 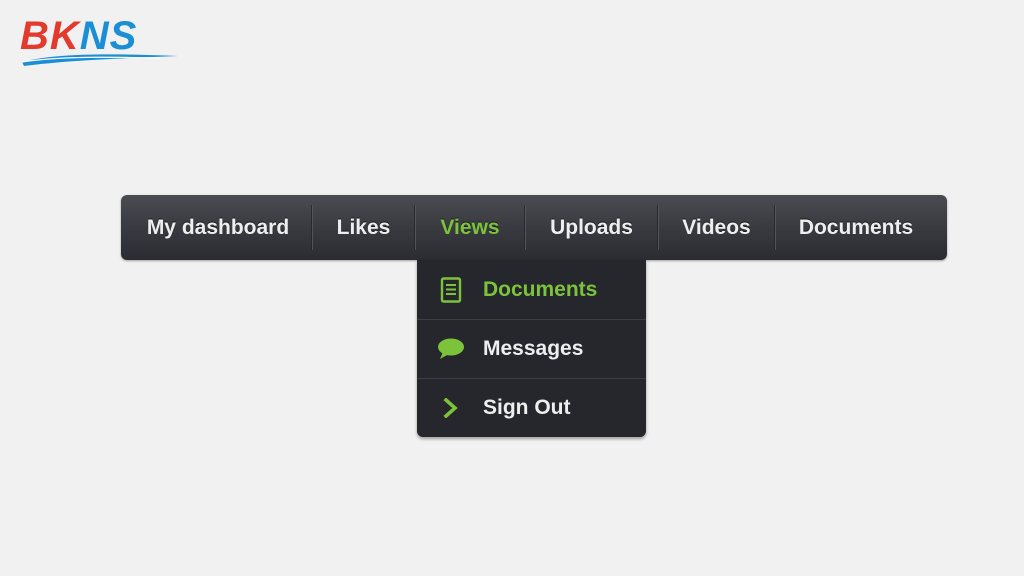 I want to click on logo-swoosh-icon, so click(x=99, y=60).